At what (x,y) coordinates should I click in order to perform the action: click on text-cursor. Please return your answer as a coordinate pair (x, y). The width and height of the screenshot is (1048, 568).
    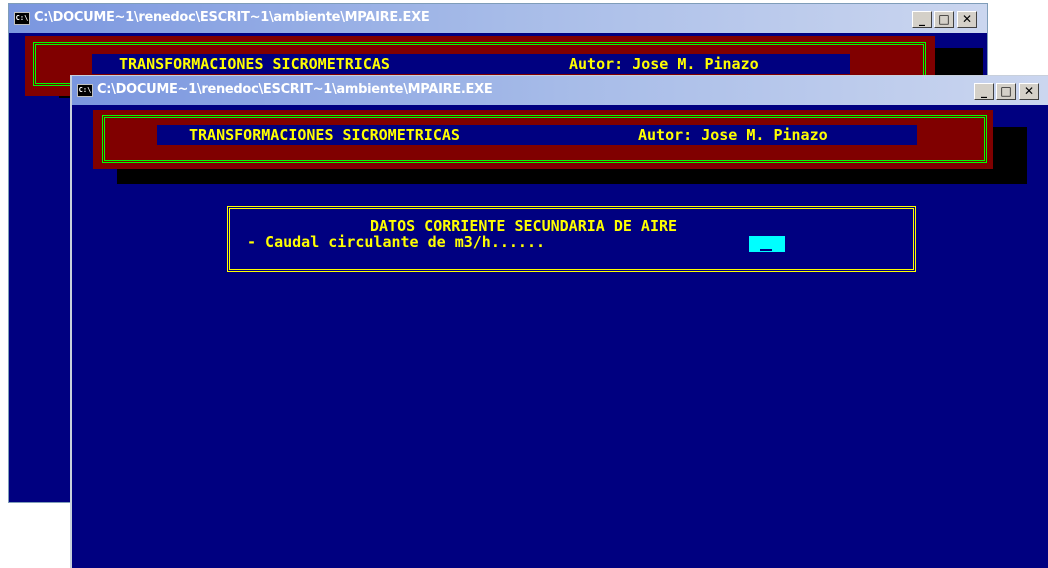
    Looking at the image, I should click on (766, 250).